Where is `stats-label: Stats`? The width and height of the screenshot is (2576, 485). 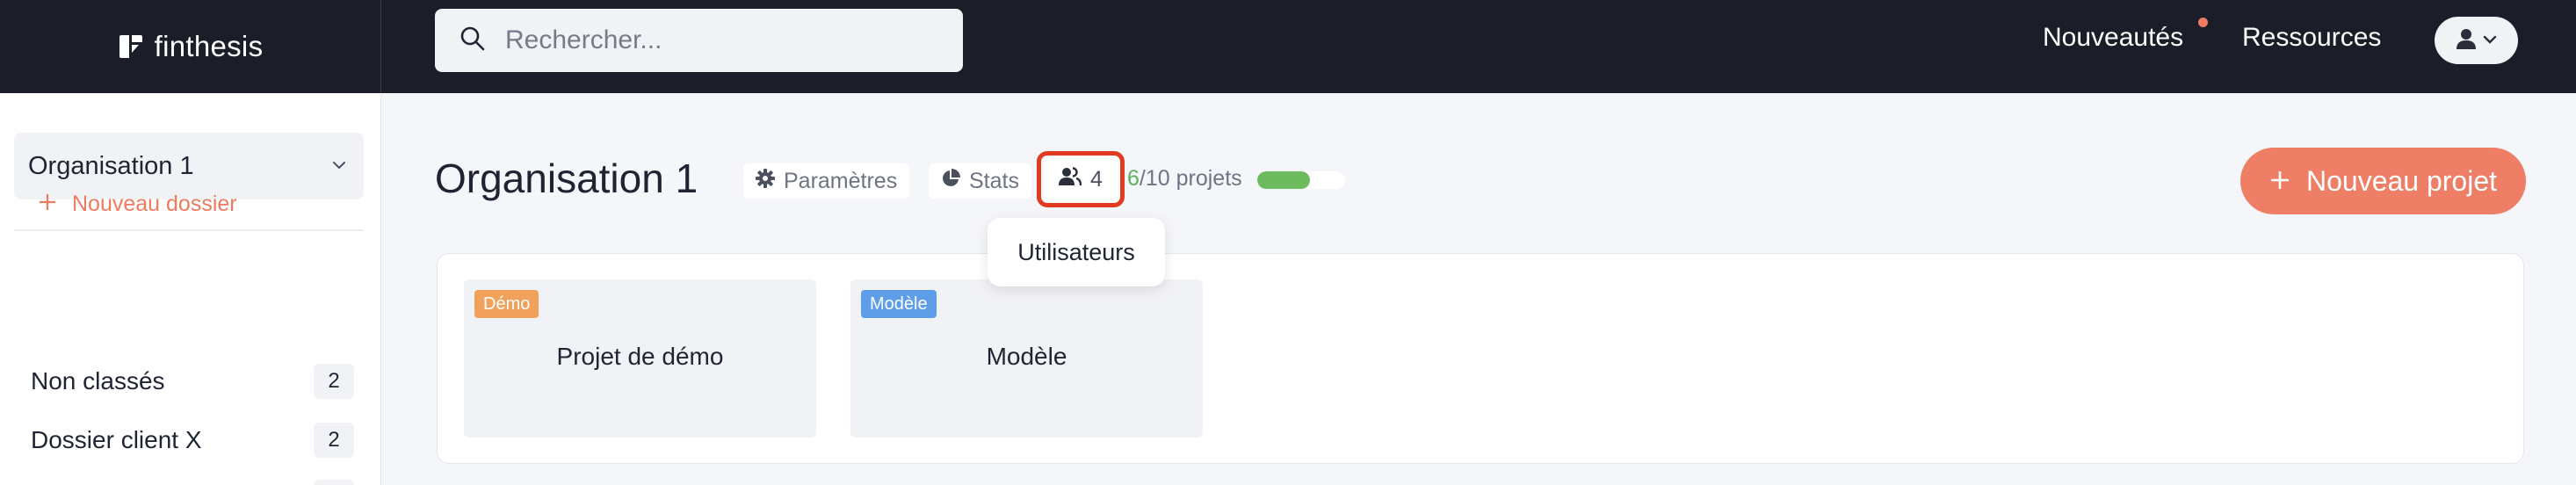 stats-label: Stats is located at coordinates (994, 180).